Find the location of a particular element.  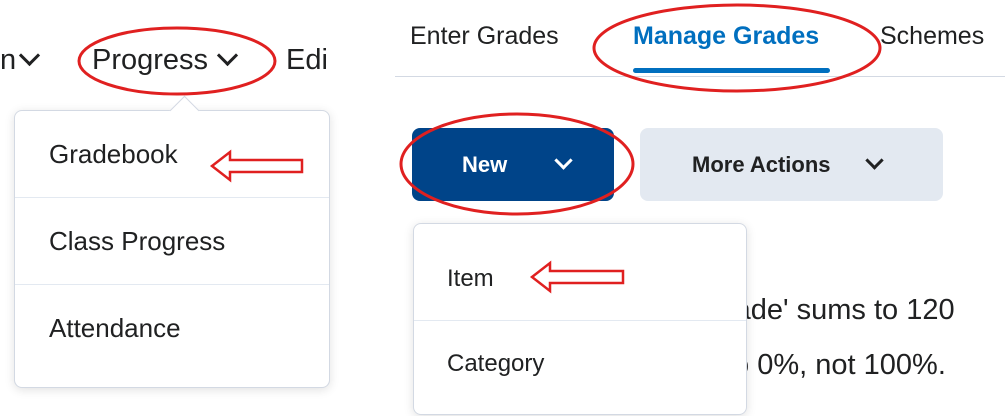

nav-item-partial: n is located at coordinates (20, 60).